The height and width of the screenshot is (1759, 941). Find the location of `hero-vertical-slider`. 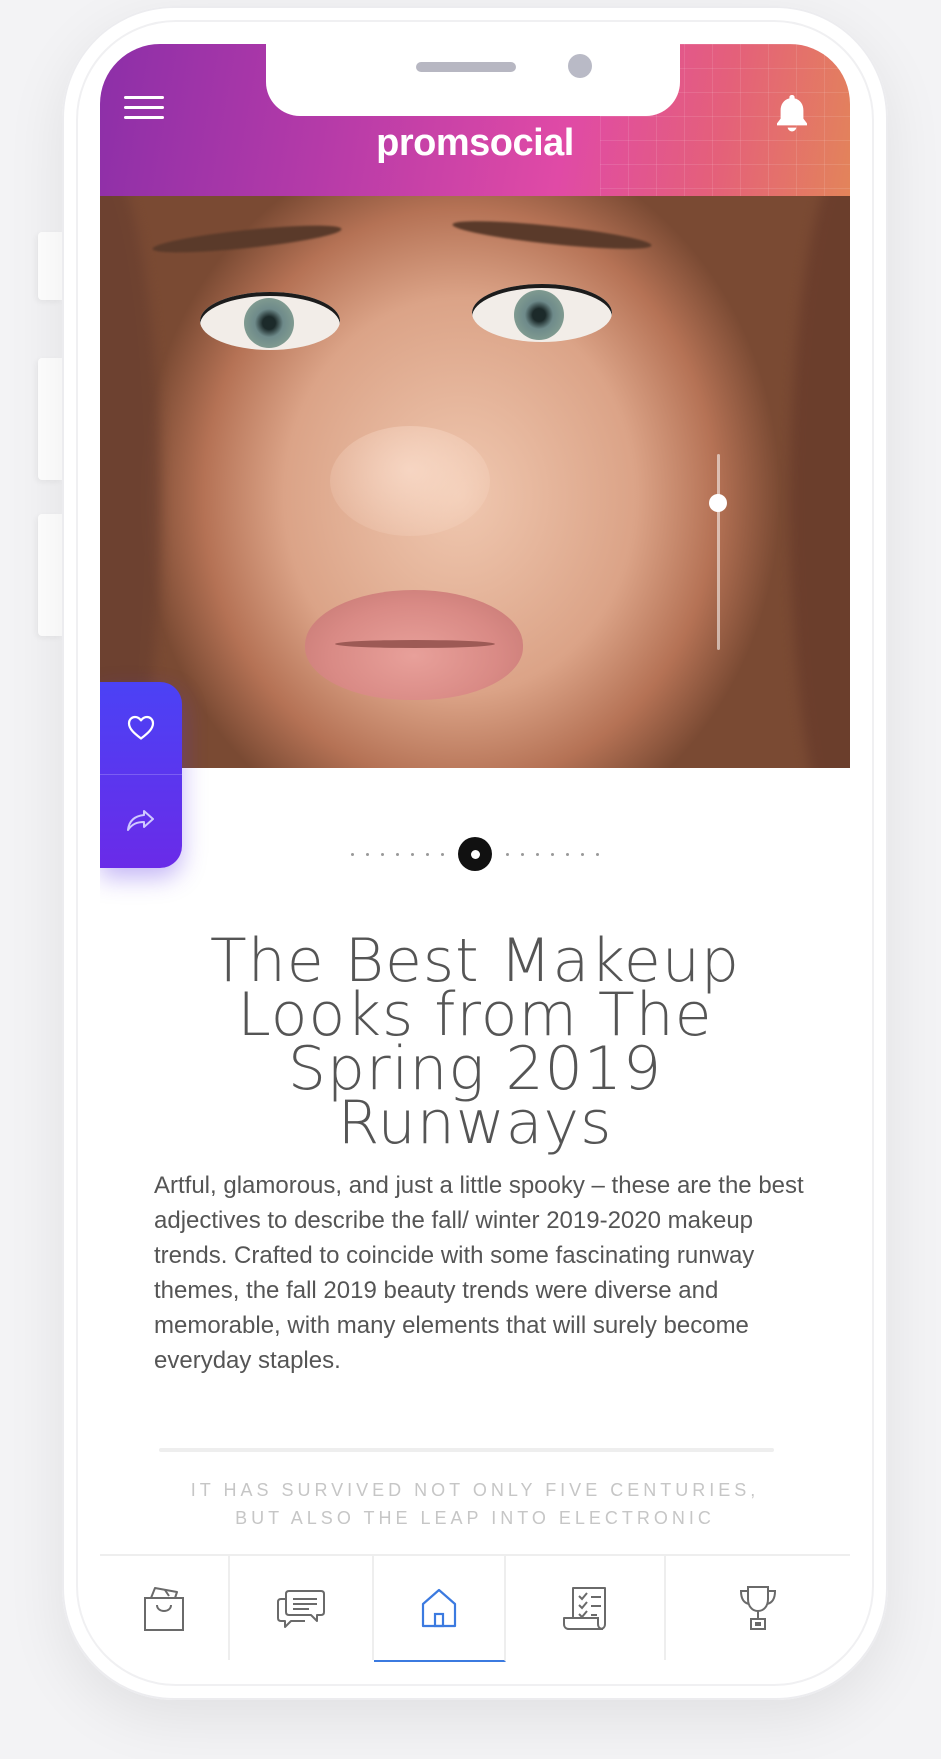

hero-vertical-slider is located at coordinates (718, 552).